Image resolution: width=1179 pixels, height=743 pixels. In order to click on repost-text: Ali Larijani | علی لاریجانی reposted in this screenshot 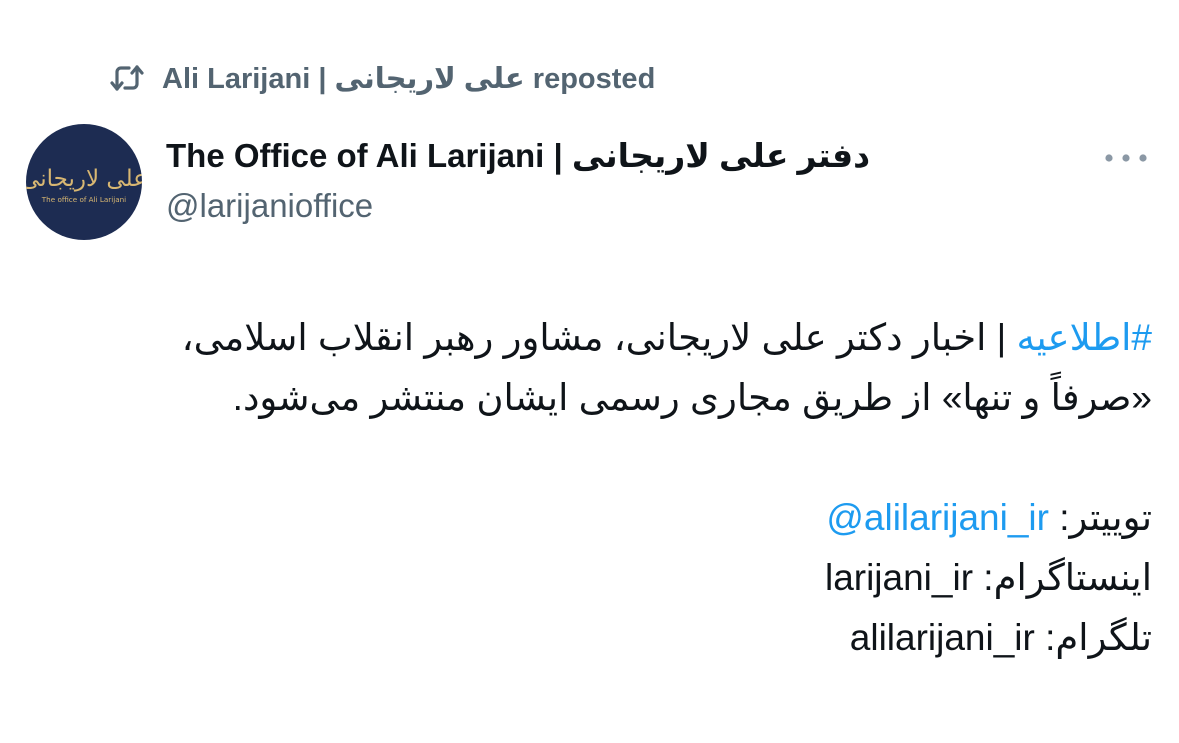, I will do `click(408, 78)`.